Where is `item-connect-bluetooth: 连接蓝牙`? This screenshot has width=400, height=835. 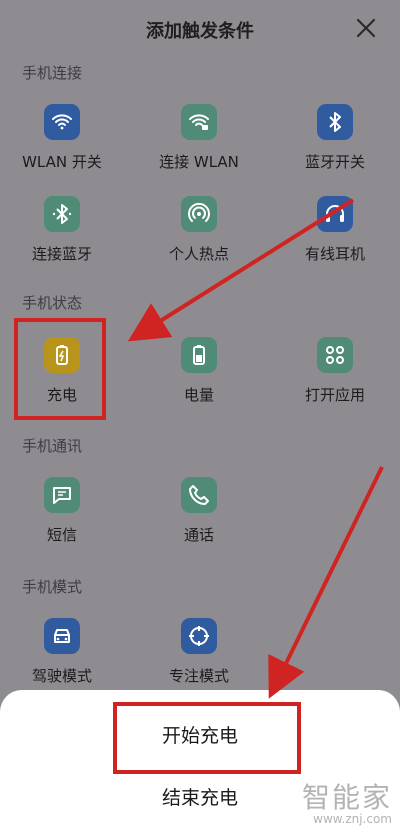 item-connect-bluetooth: 连接蓝牙 is located at coordinates (62, 236).